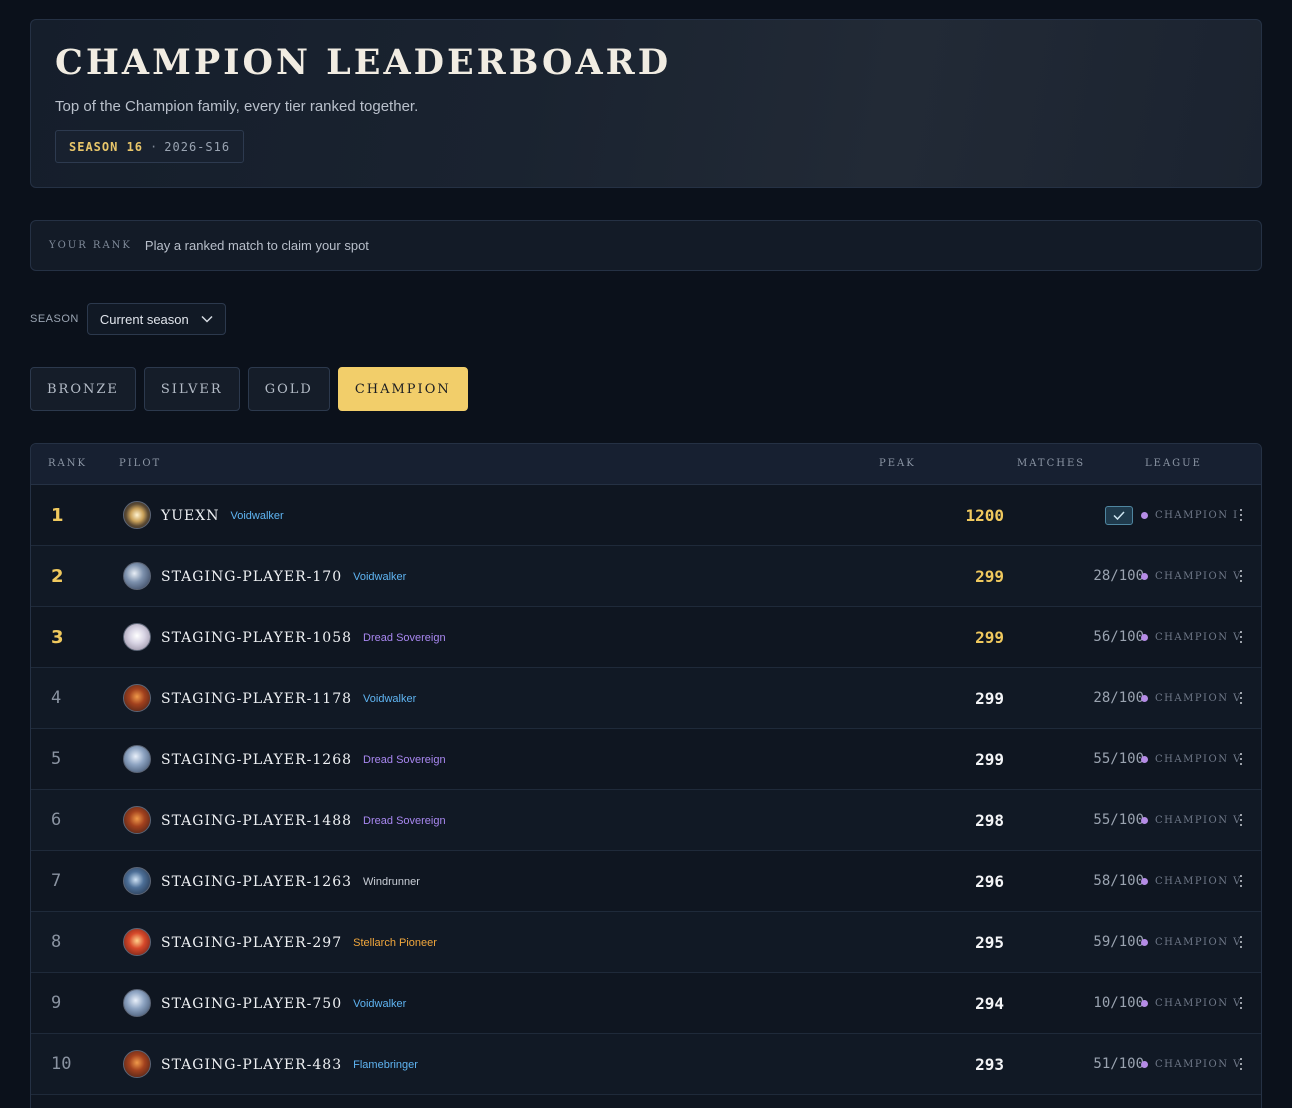  I want to click on season-filter: SEASON Current season, so click(128, 319).